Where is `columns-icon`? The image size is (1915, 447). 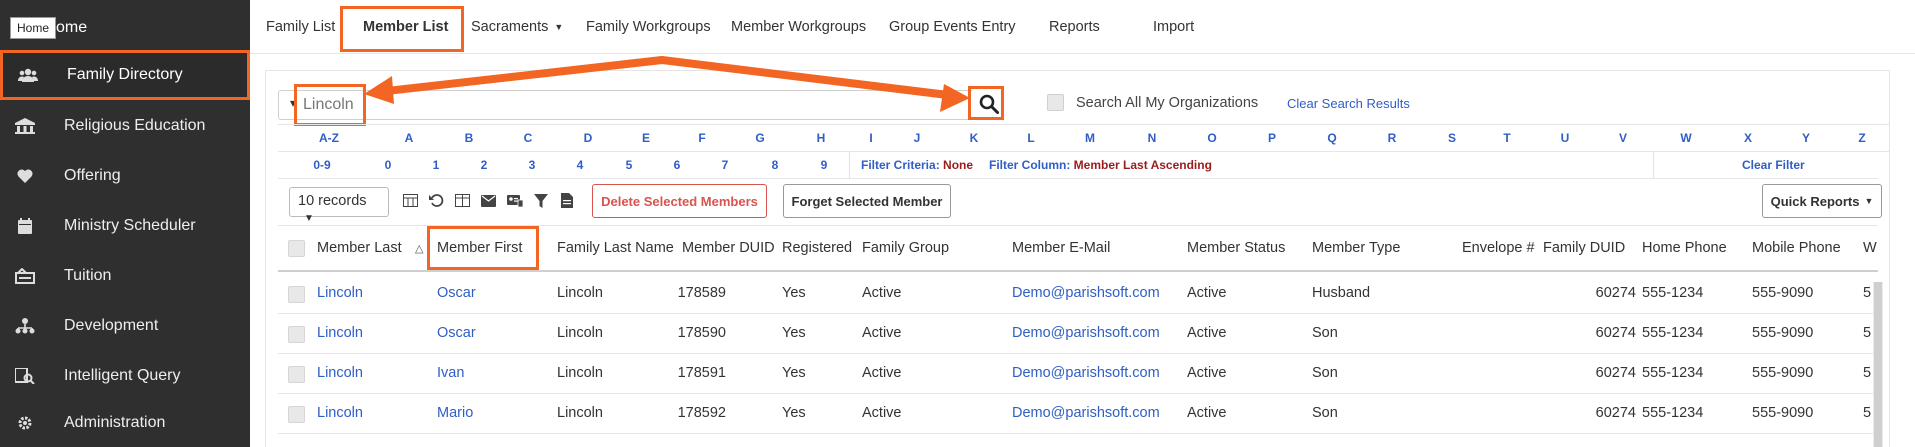 columns-icon is located at coordinates (410, 200).